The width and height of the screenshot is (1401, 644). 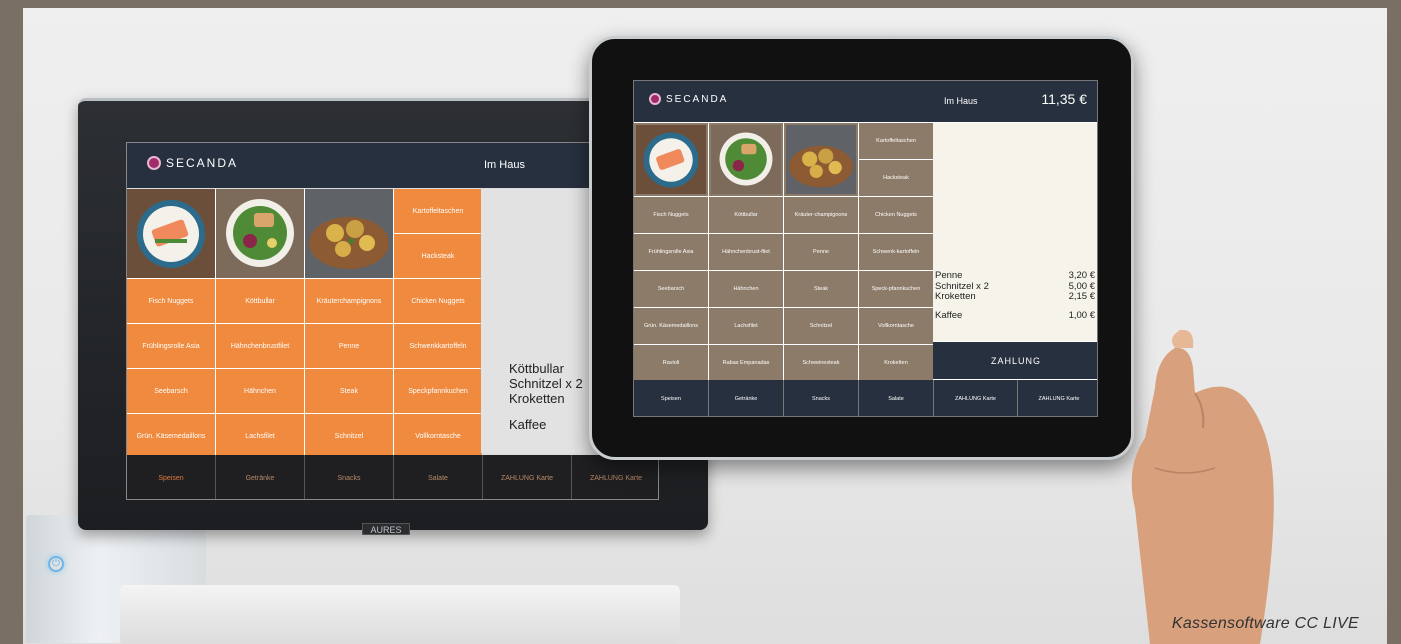 What do you see at coordinates (949, 275) in the screenshot?
I see `order-item: Penne` at bounding box center [949, 275].